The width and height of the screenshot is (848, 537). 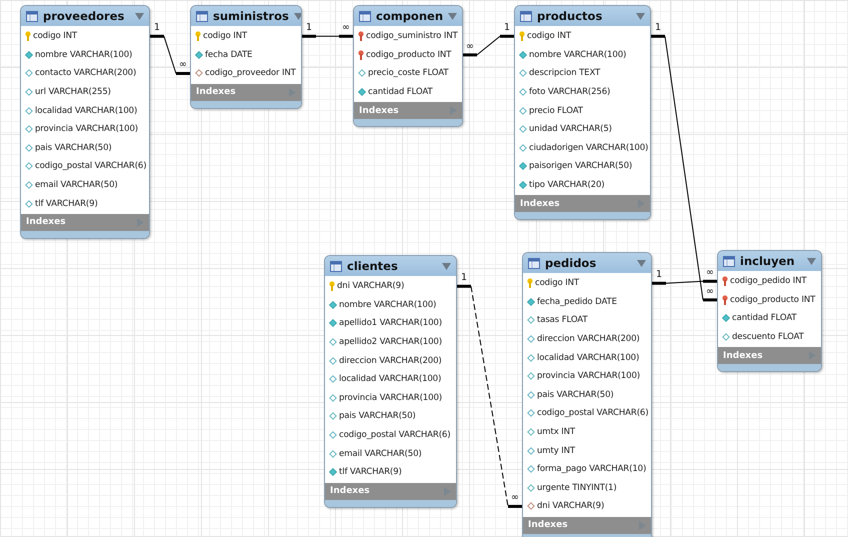 I want to click on column-name: codigo_suministro INT, so click(x=412, y=36).